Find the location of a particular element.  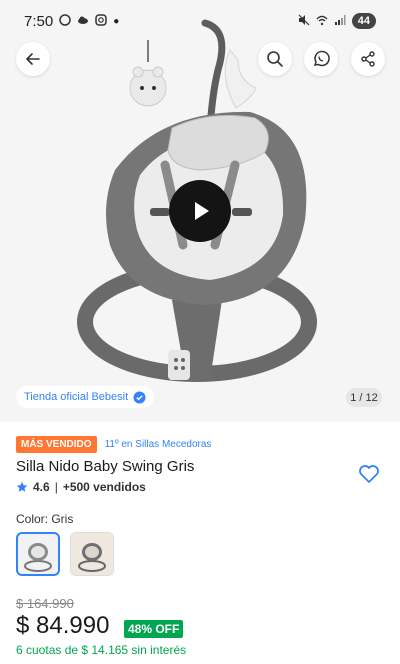

play-icon is located at coordinates (202, 211).